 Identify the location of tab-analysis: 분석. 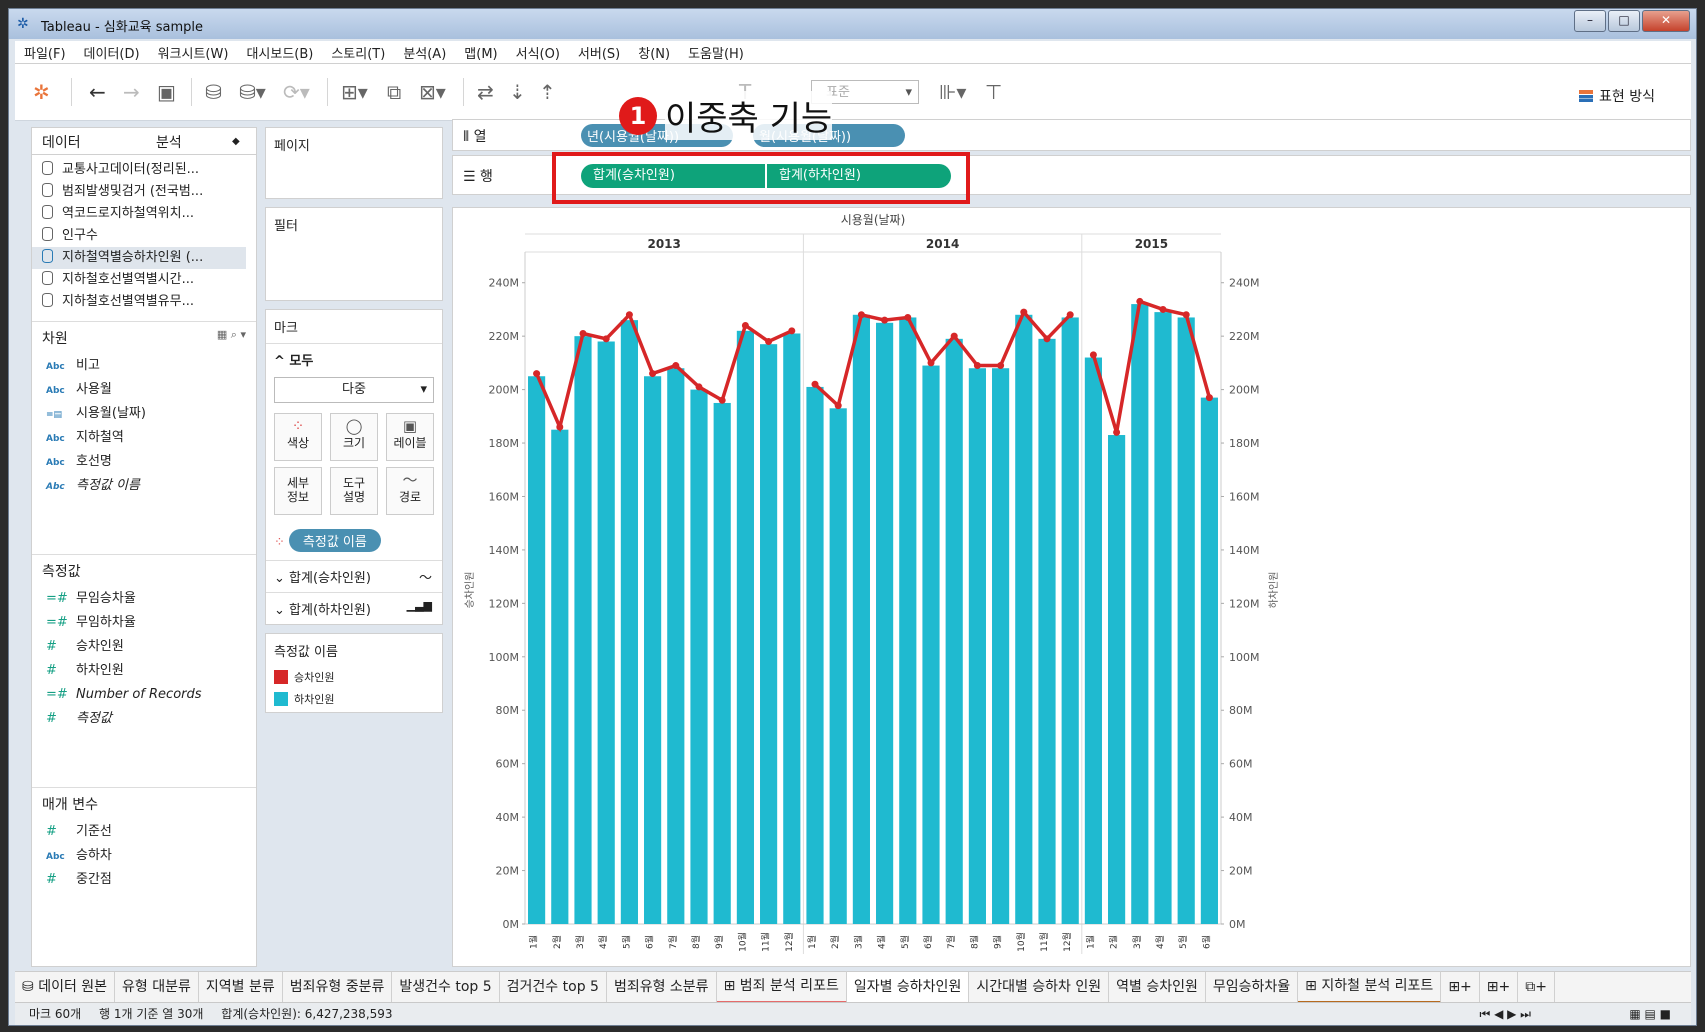
(169, 142).